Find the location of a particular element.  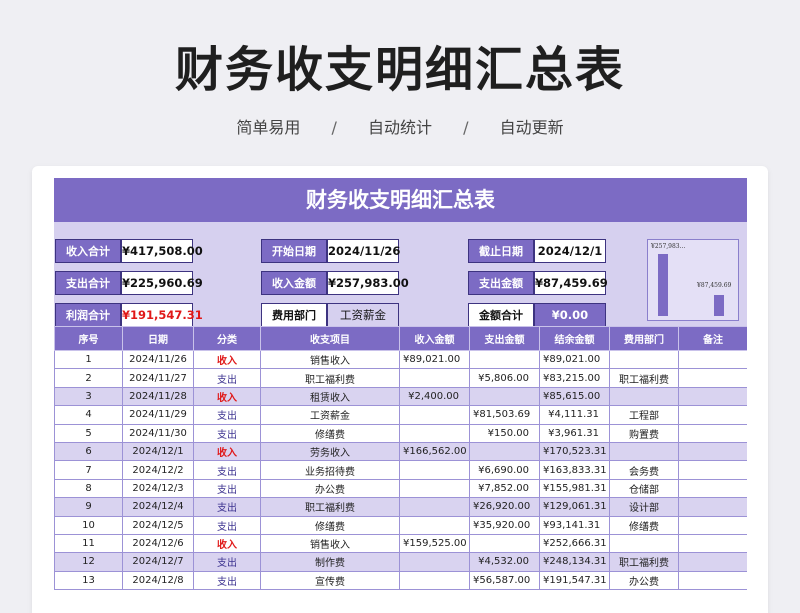

table-cell: ¥2,400.00 is located at coordinates (434, 396).